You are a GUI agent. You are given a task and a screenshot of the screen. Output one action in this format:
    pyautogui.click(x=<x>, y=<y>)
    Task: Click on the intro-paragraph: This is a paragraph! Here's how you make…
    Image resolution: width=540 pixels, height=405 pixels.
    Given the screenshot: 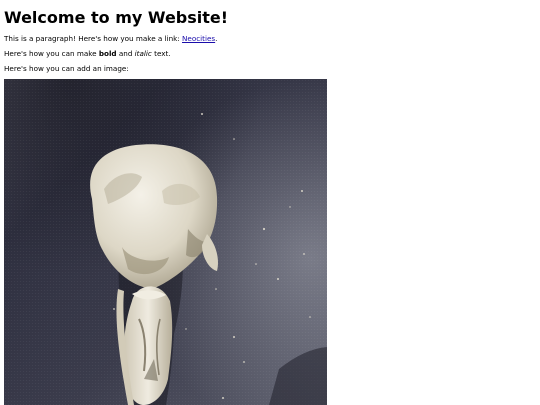 What is the action you would take?
    pyautogui.click(x=270, y=39)
    